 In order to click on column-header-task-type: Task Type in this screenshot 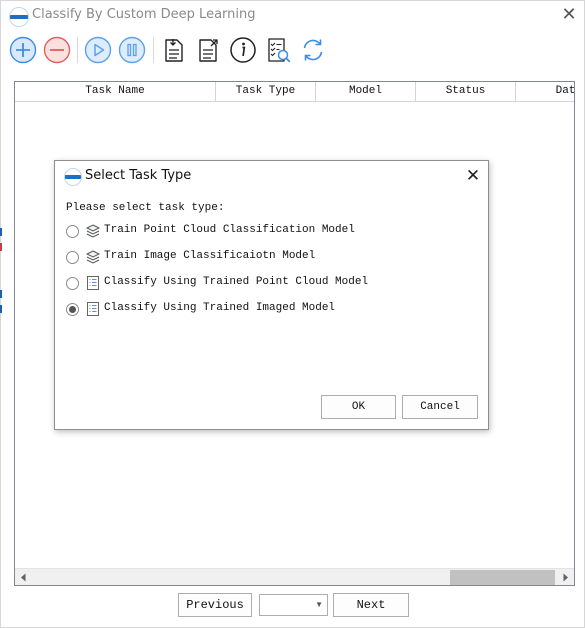, I will do `click(266, 91)`.